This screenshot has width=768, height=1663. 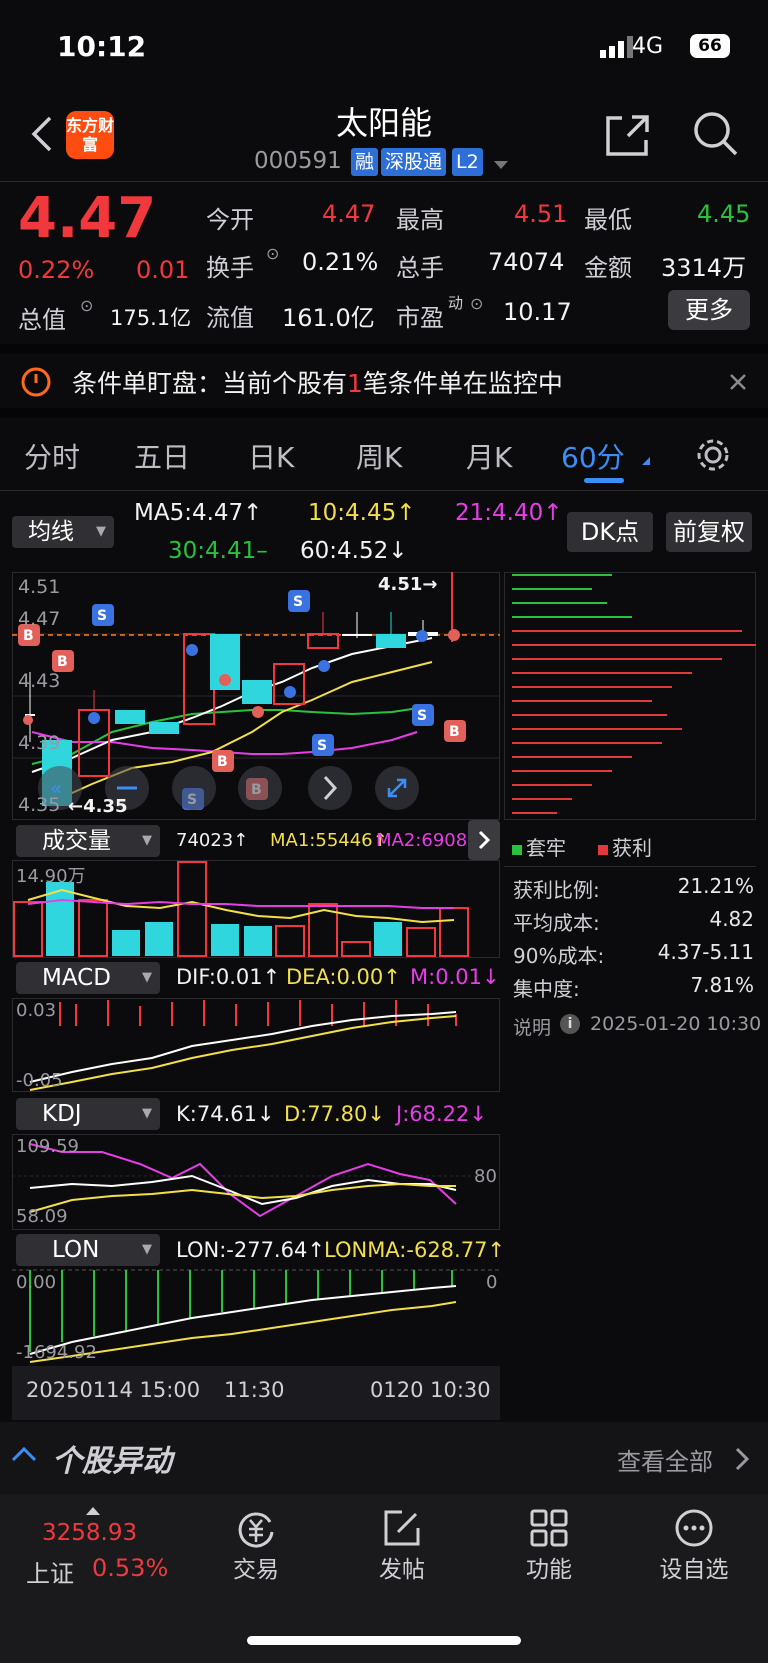 I want to click on index-up-arrow-icon, so click(x=93, y=1509).